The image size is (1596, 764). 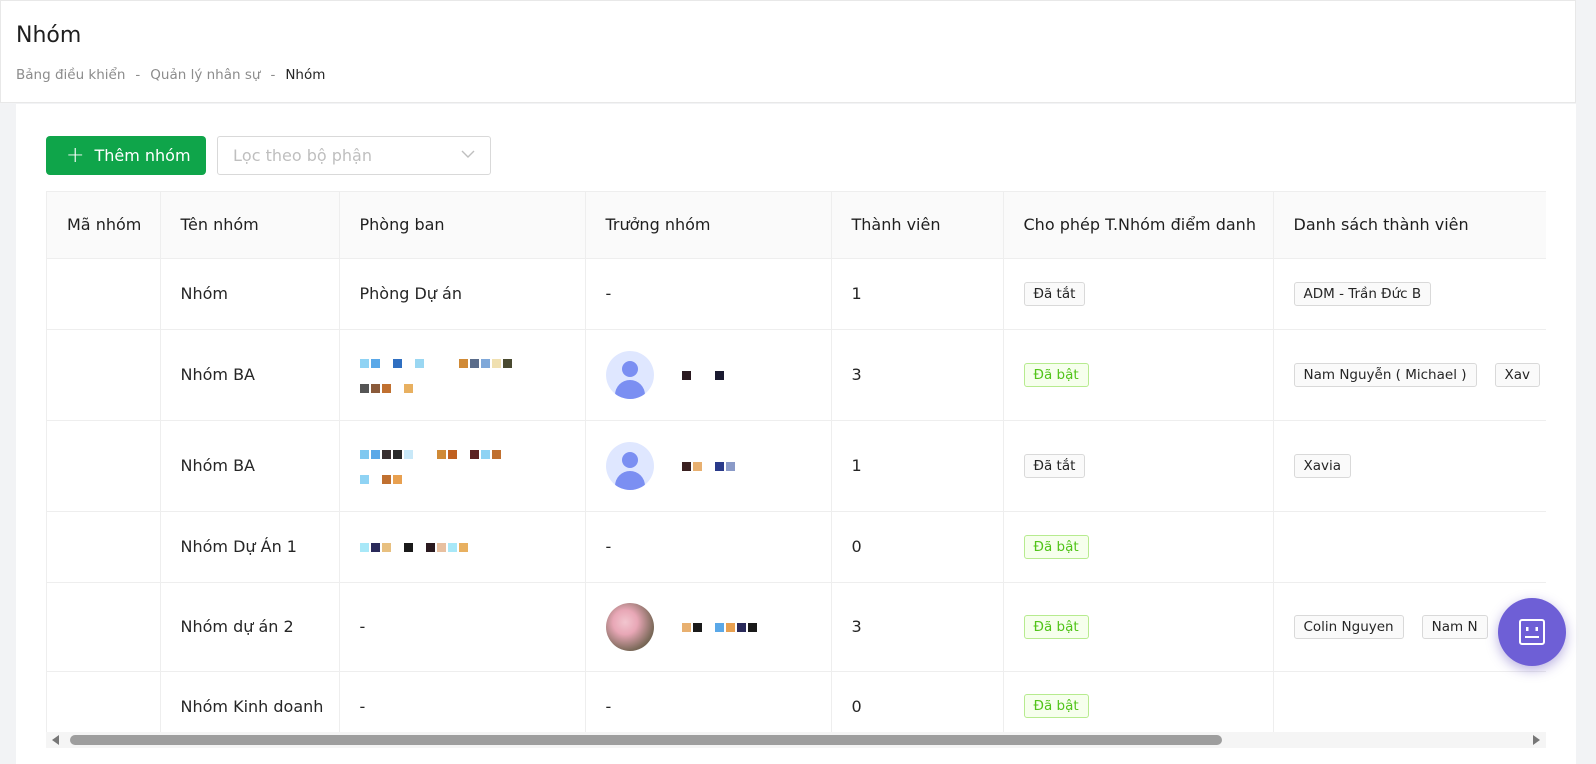 I want to click on chatbot-button, so click(x=1532, y=632).